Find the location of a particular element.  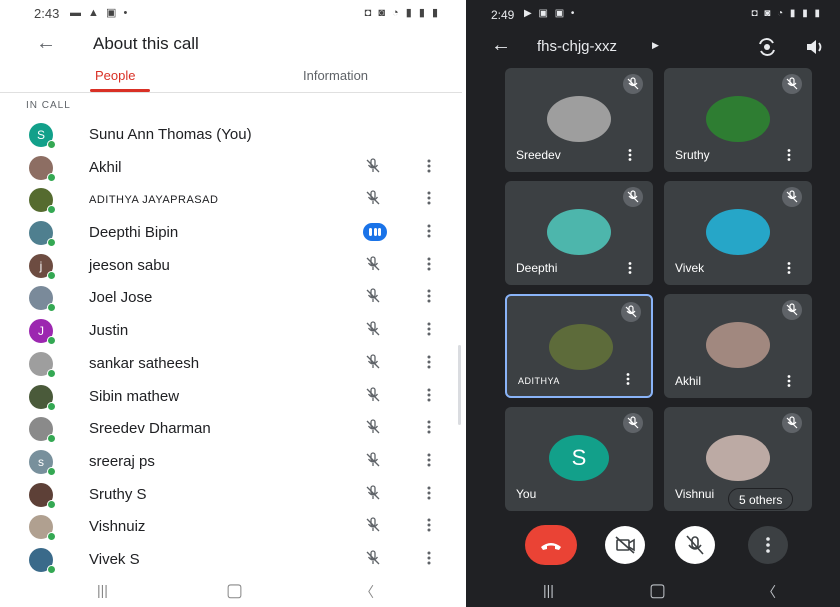

participant-row: Sibin mathew is located at coordinates (231, 396).